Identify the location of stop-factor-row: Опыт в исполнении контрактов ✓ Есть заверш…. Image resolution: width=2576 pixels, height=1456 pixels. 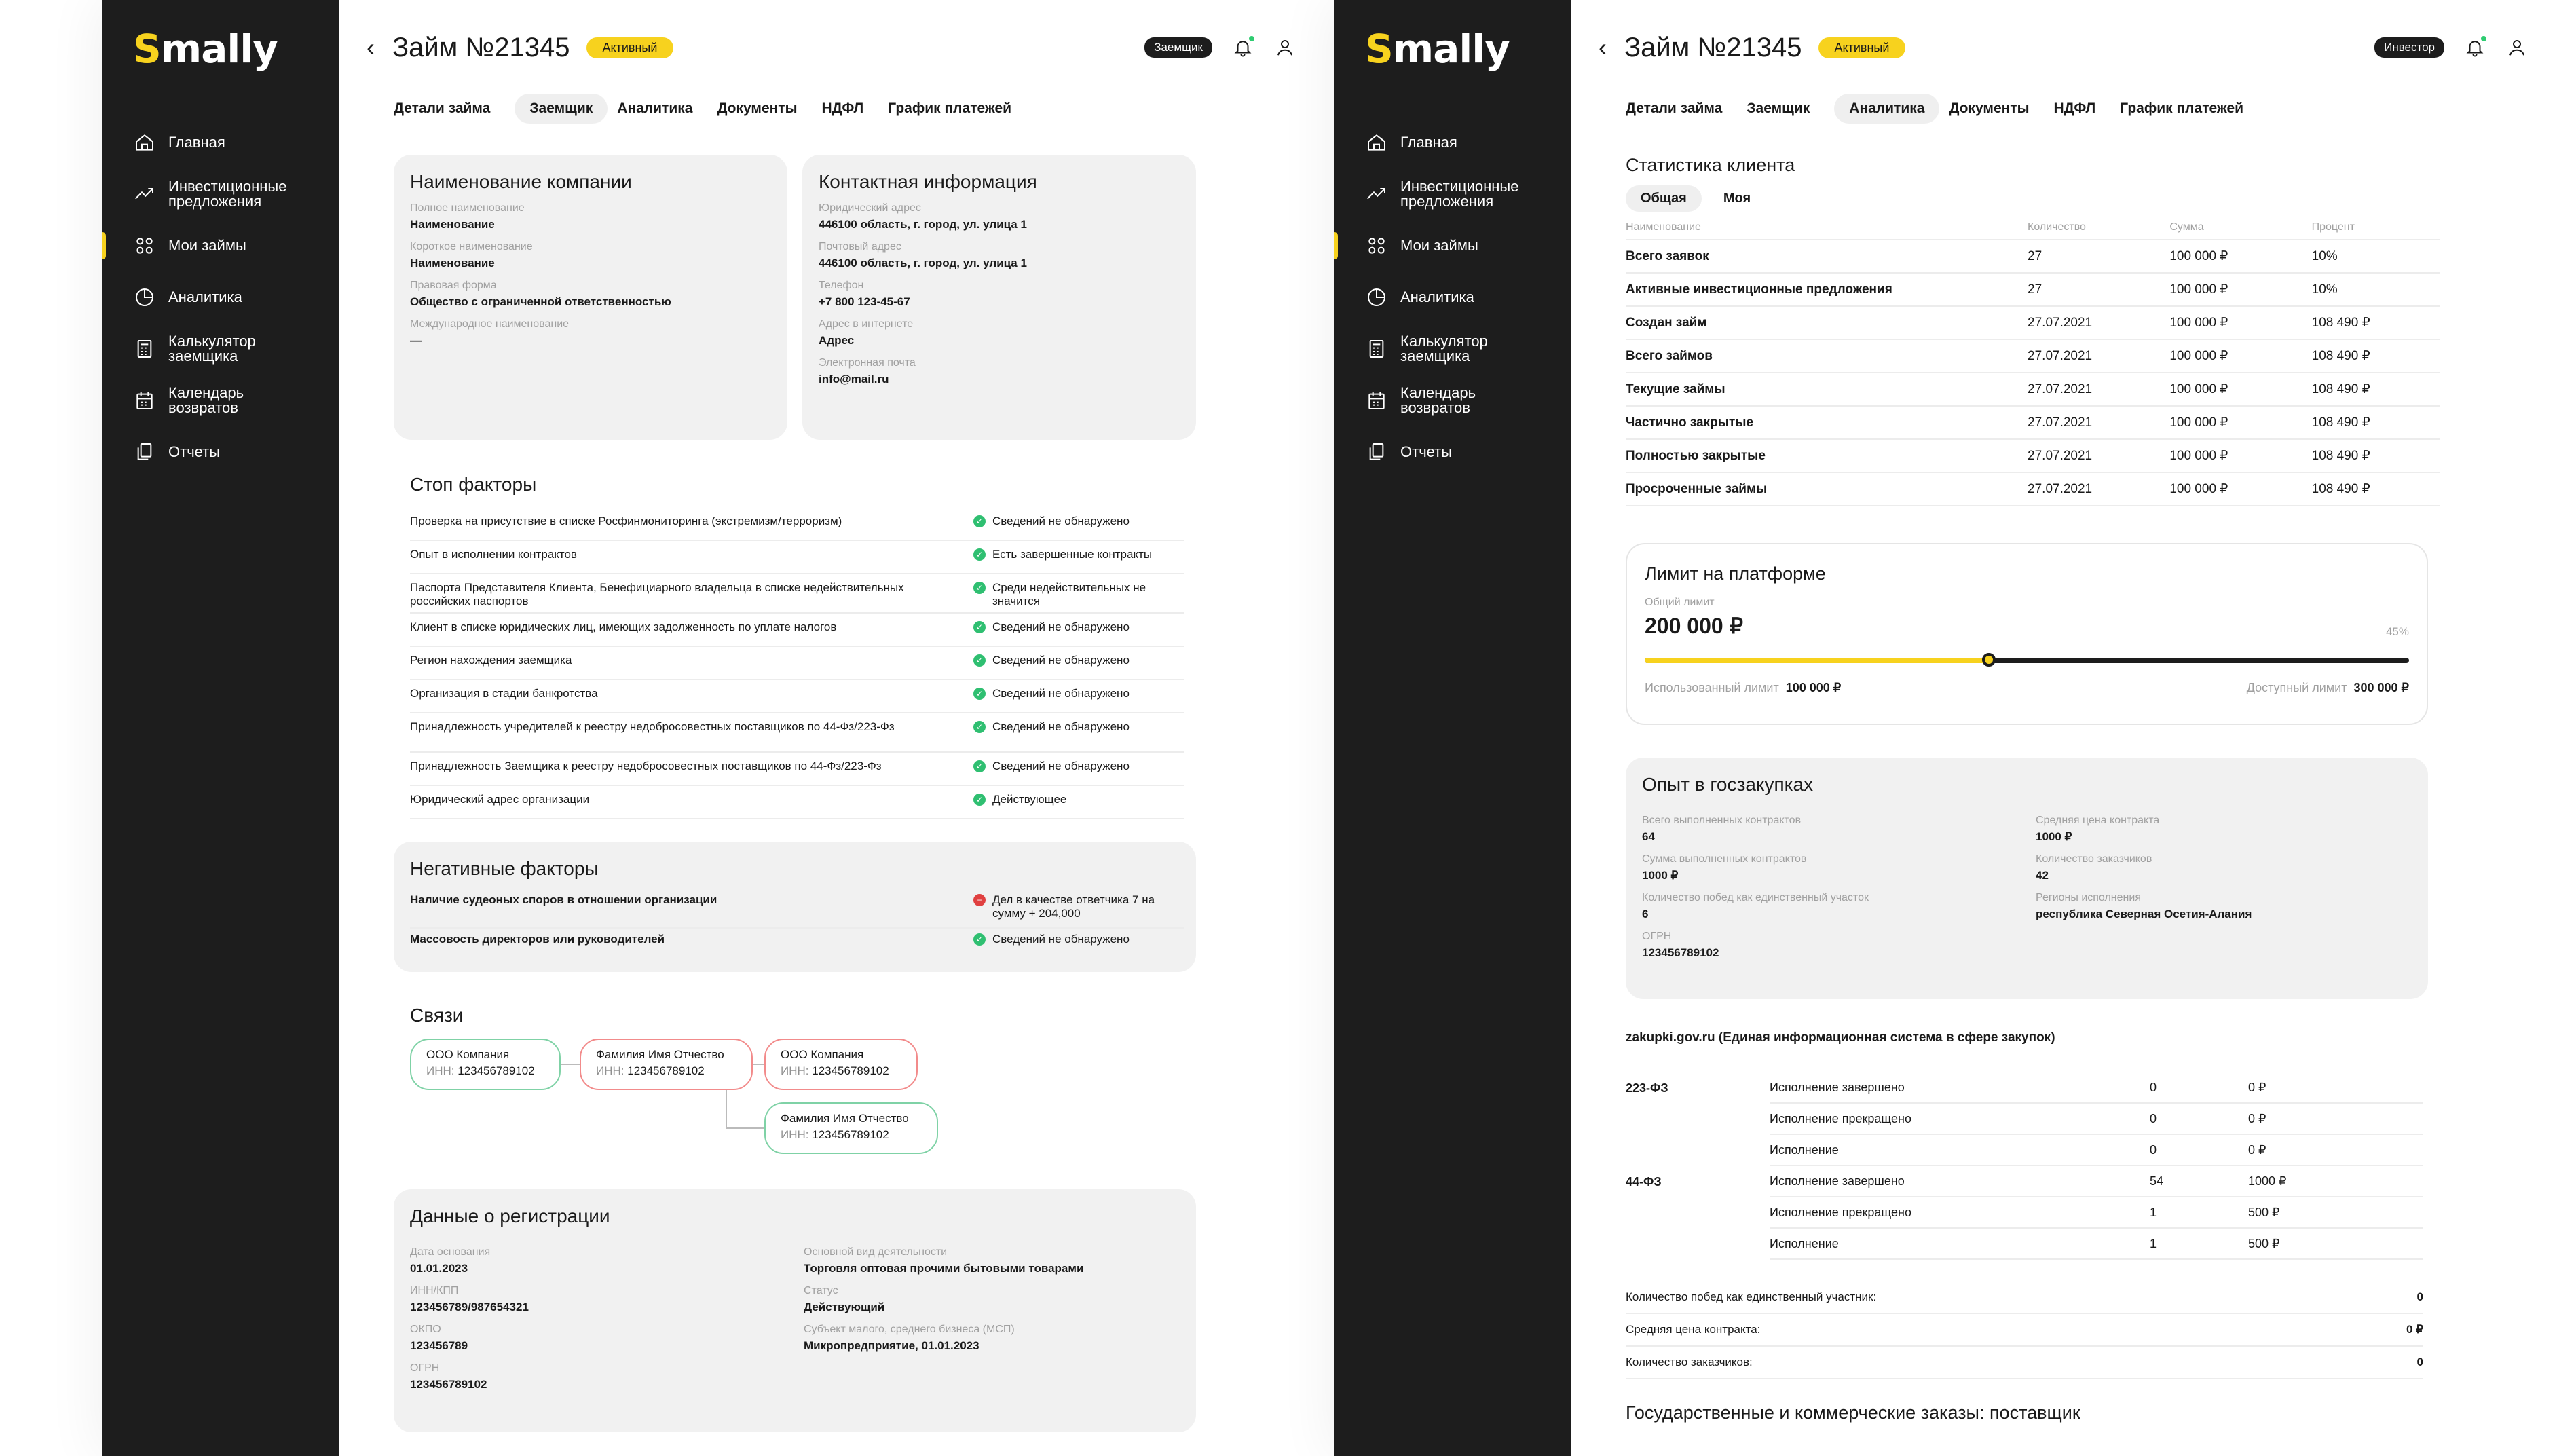
(797, 558).